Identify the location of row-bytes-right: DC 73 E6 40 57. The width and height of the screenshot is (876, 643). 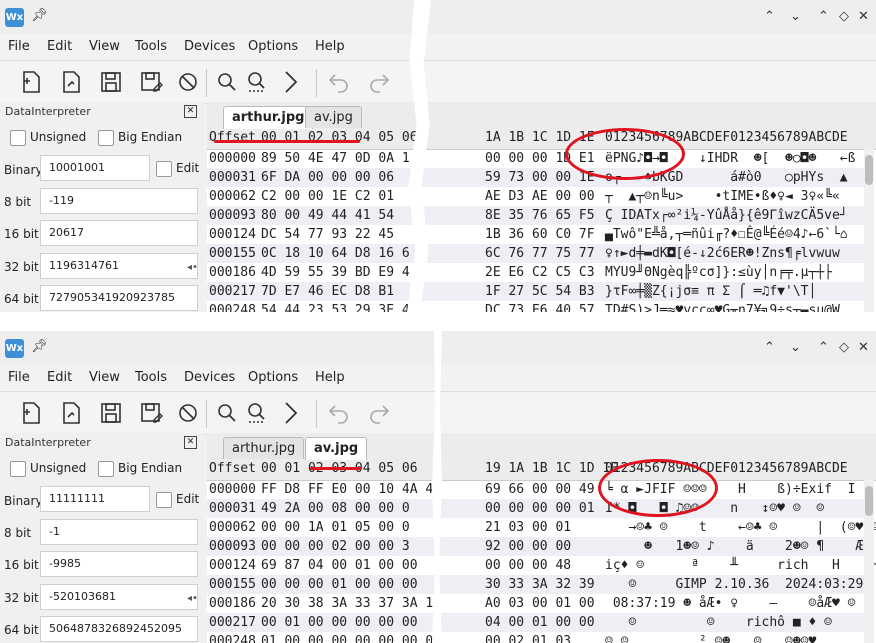
(540, 306).